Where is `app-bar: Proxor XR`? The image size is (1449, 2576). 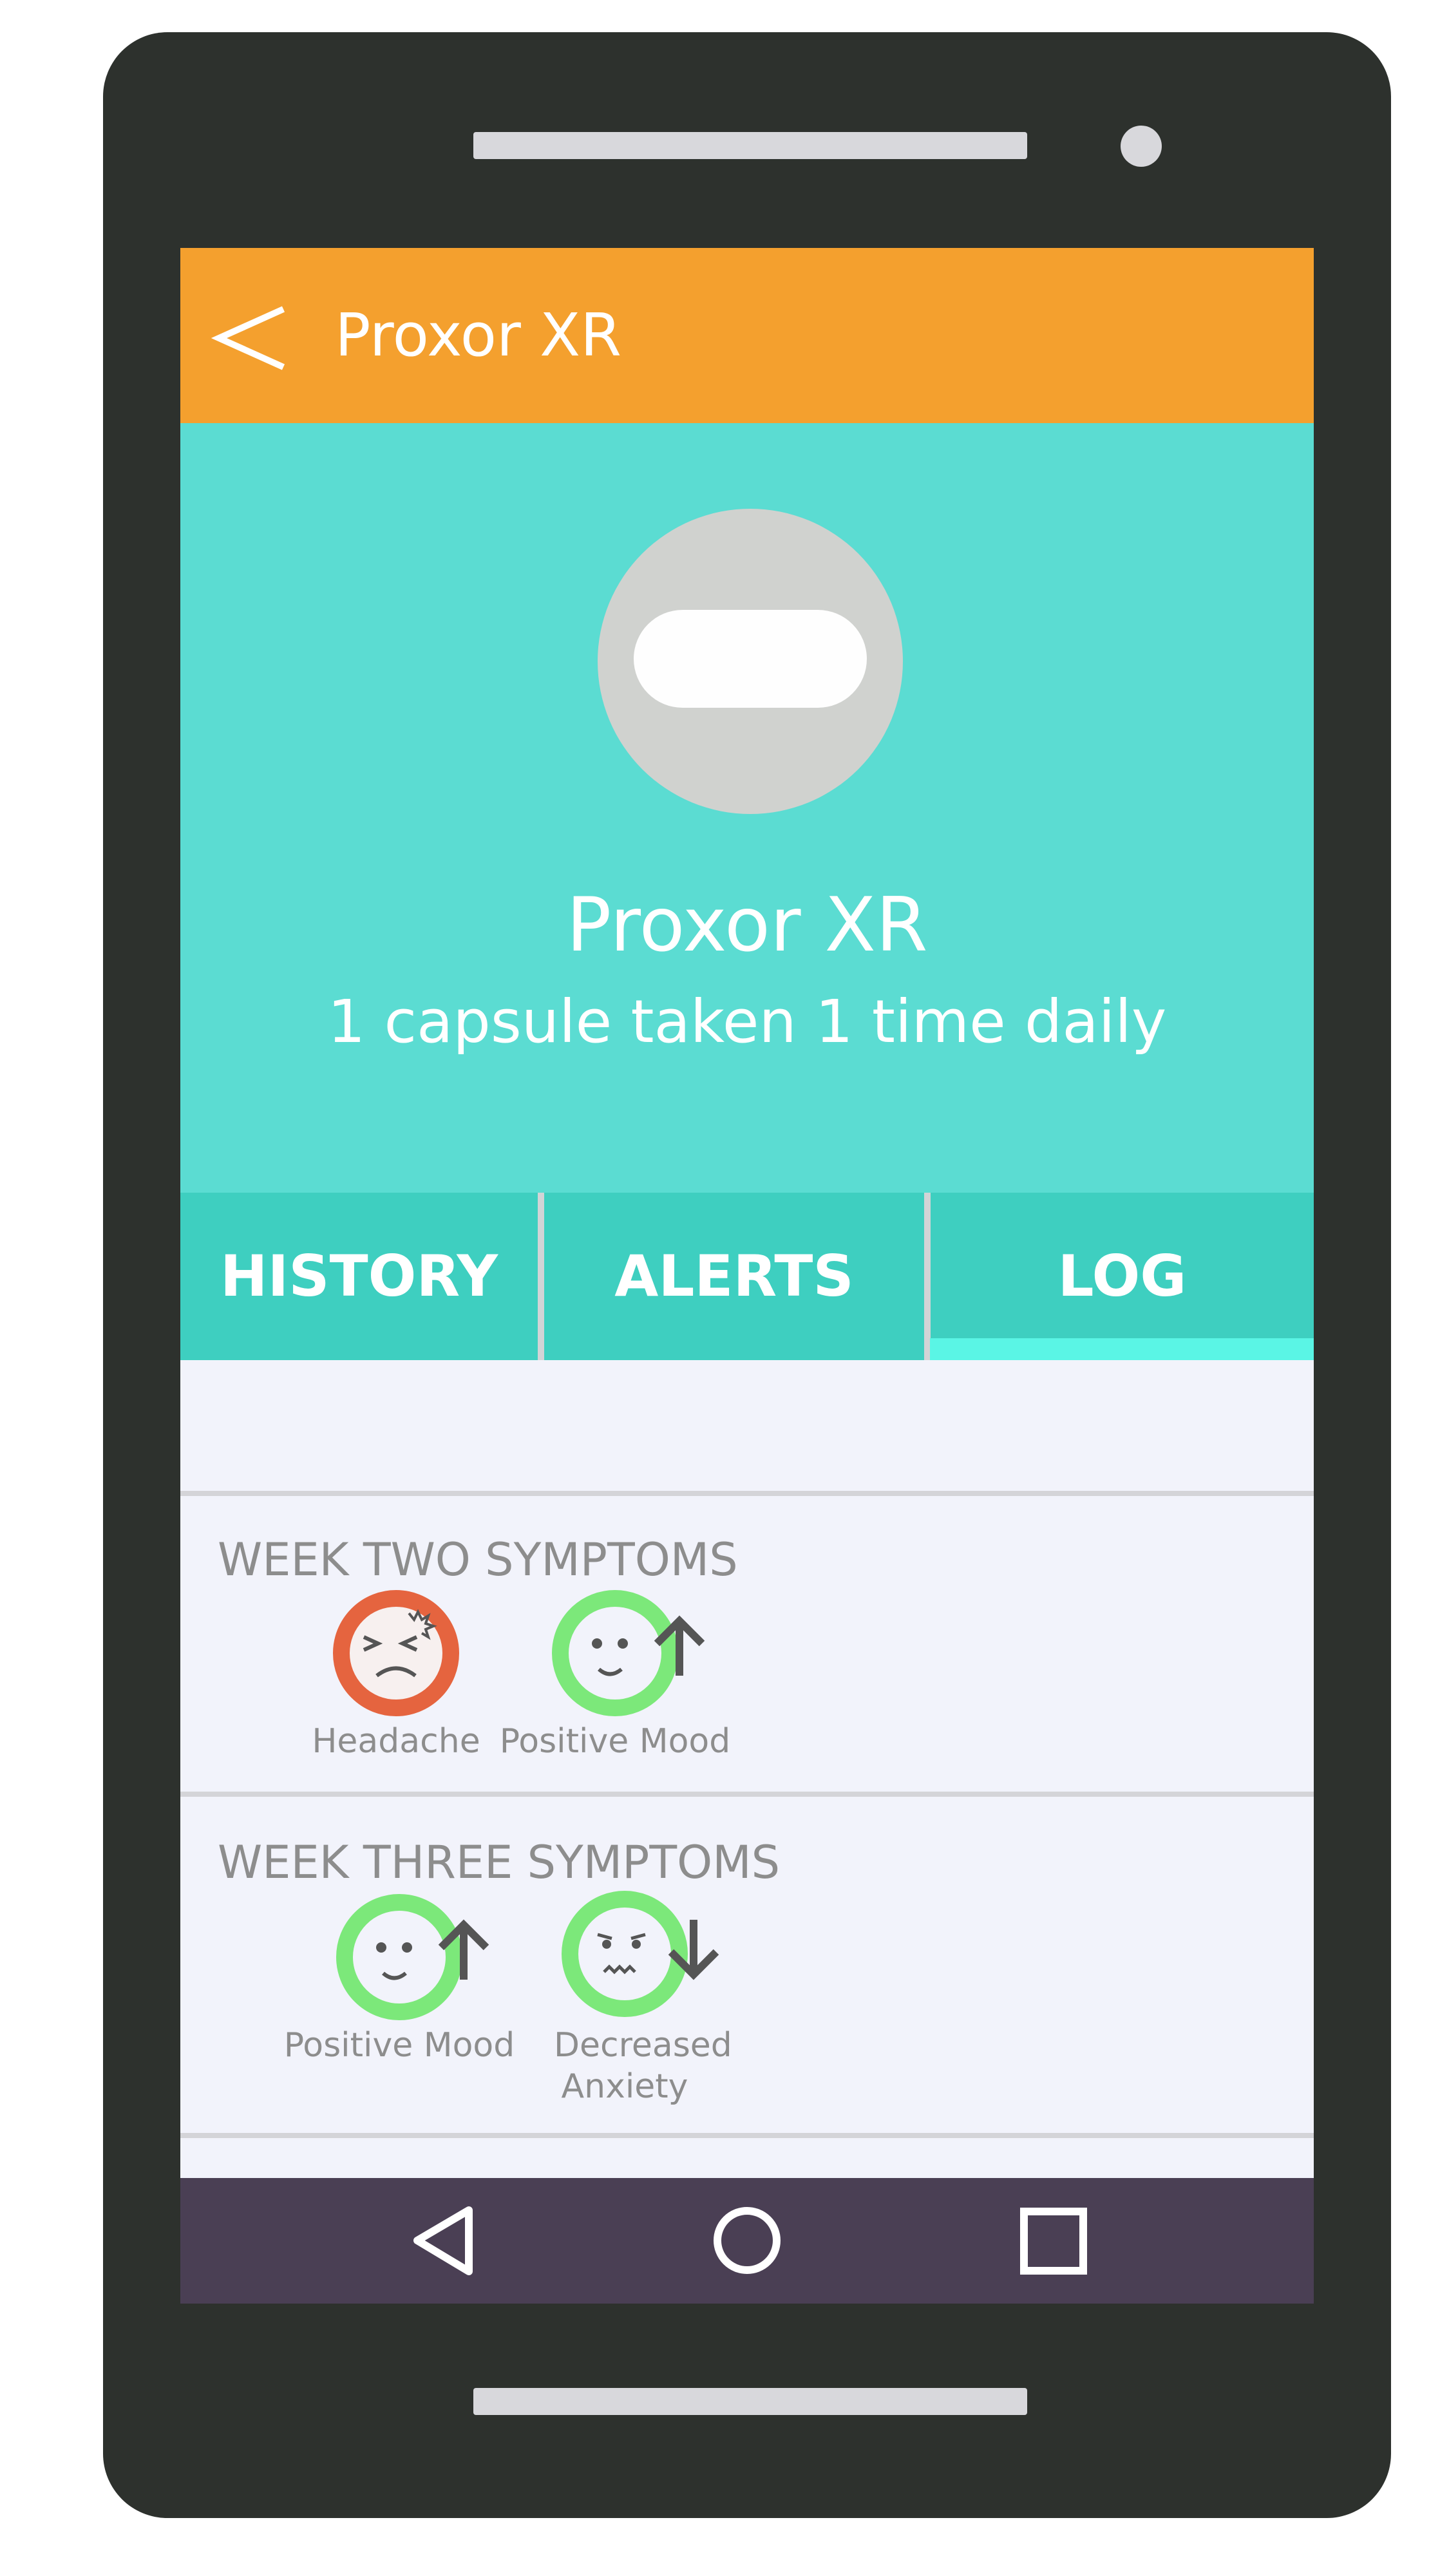
app-bar: Proxor XR is located at coordinates (747, 335).